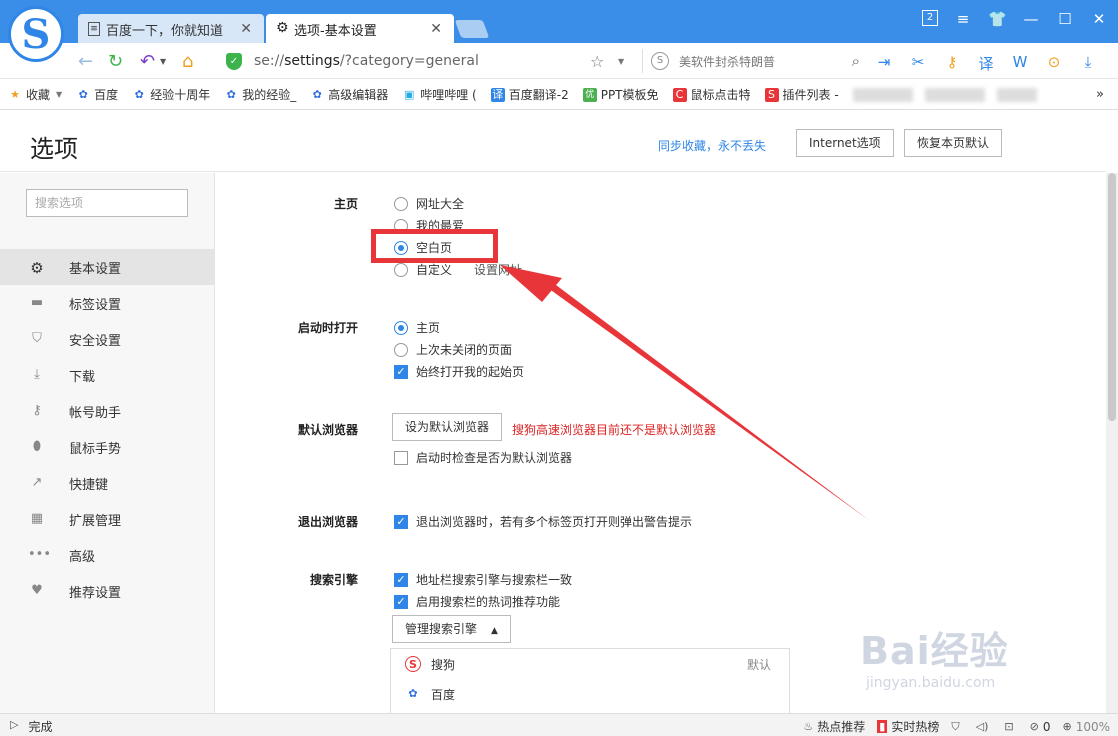 Image resolution: width=1118 pixels, height=736 pixels. I want to click on status-bar: ▷ 完成 ♨ 热点推荐 ▮ 实时热榜 ⛉ ◁) ⊡ ⊘ 0 ⊕ 100%, so click(559, 724).